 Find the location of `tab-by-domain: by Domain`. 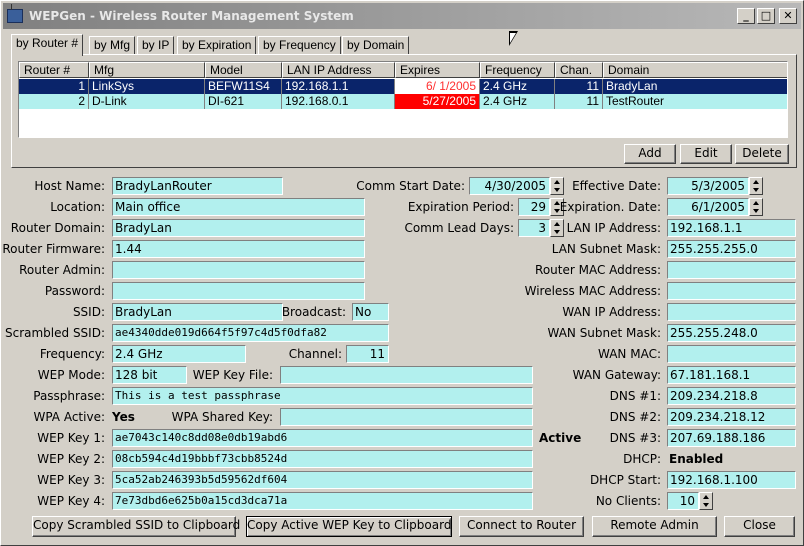

tab-by-domain: by Domain is located at coordinates (376, 45).